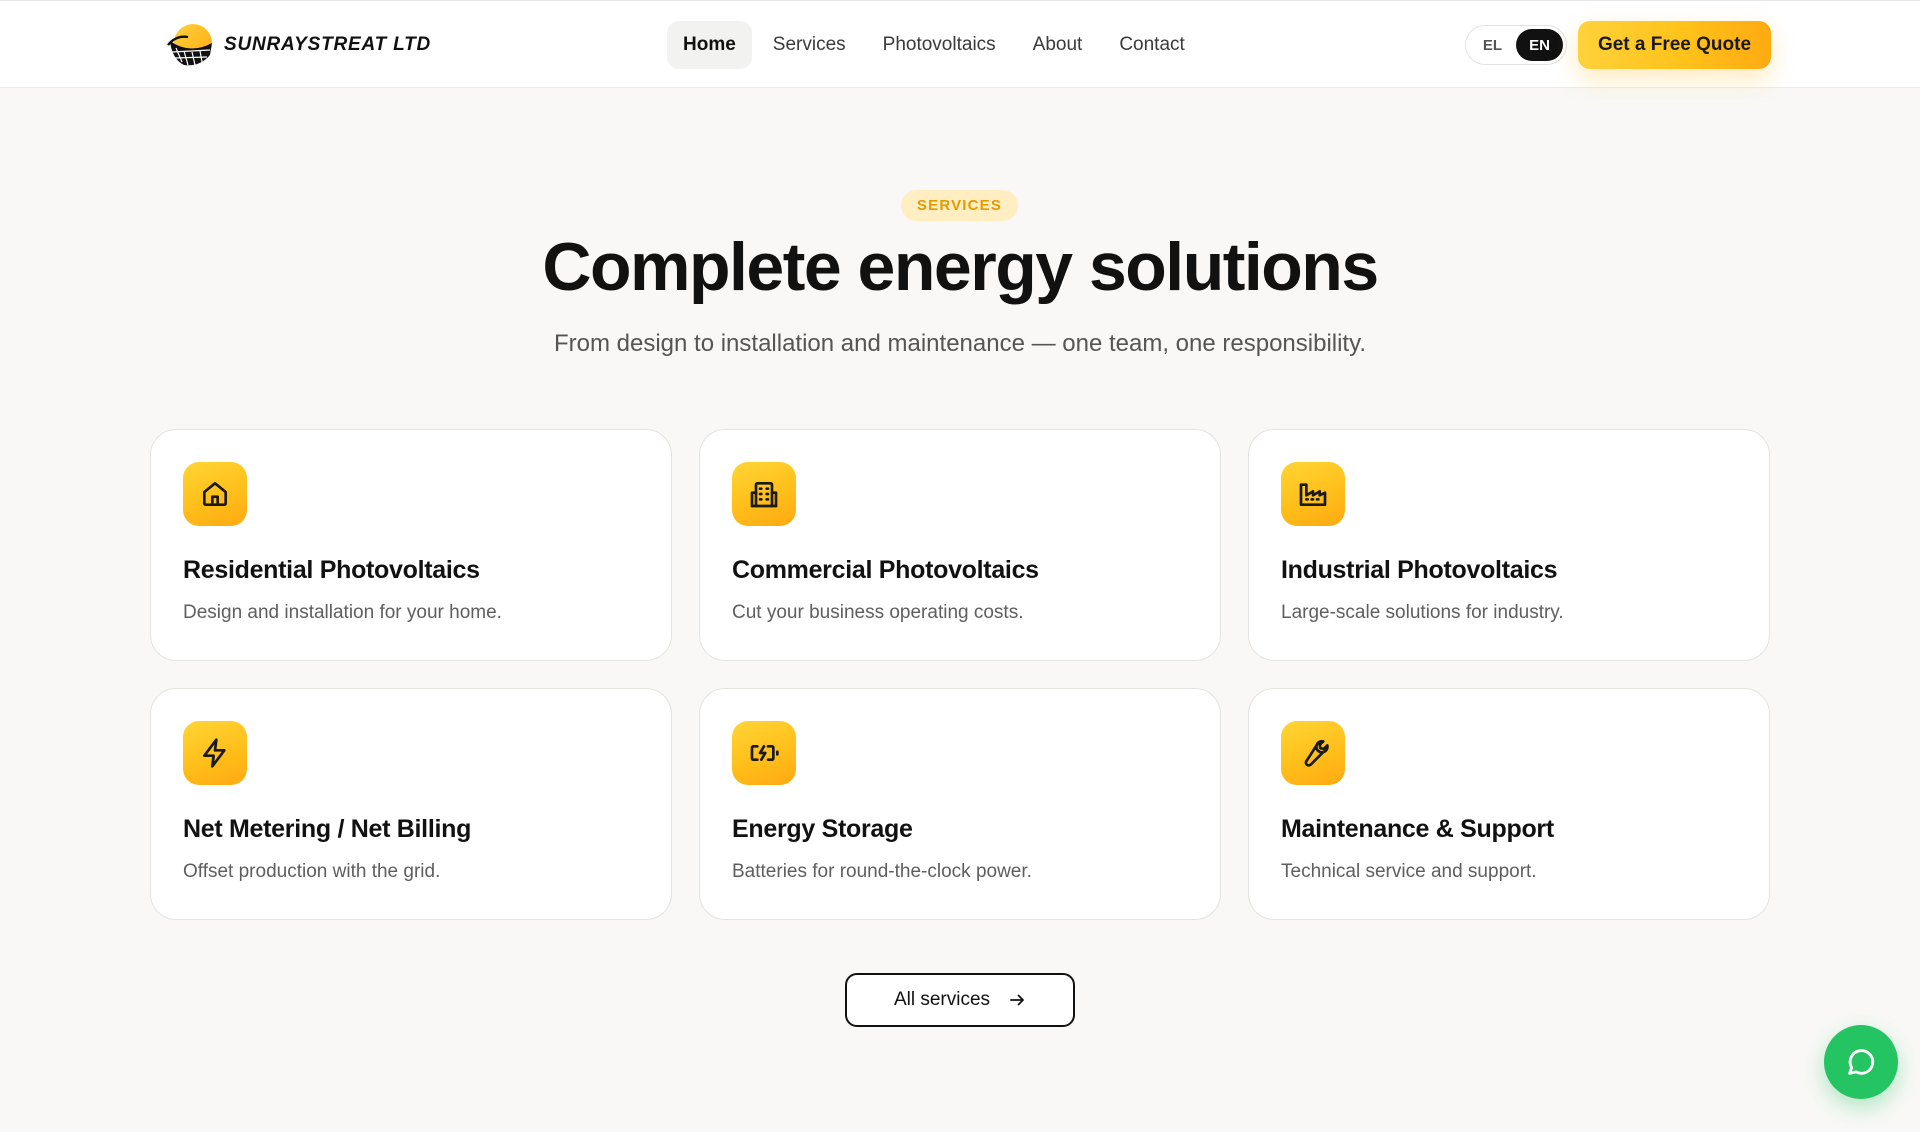  What do you see at coordinates (1674, 45) in the screenshot?
I see `get-quote-button: Get a Free Quote` at bounding box center [1674, 45].